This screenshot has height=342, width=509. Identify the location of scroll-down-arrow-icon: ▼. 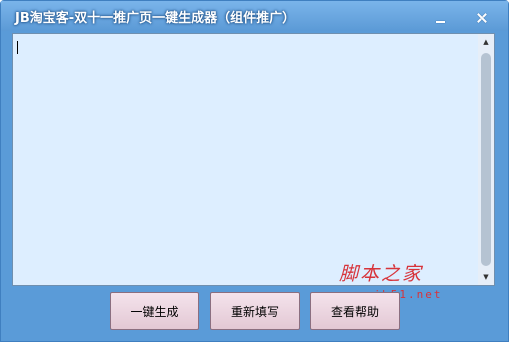
(486, 277).